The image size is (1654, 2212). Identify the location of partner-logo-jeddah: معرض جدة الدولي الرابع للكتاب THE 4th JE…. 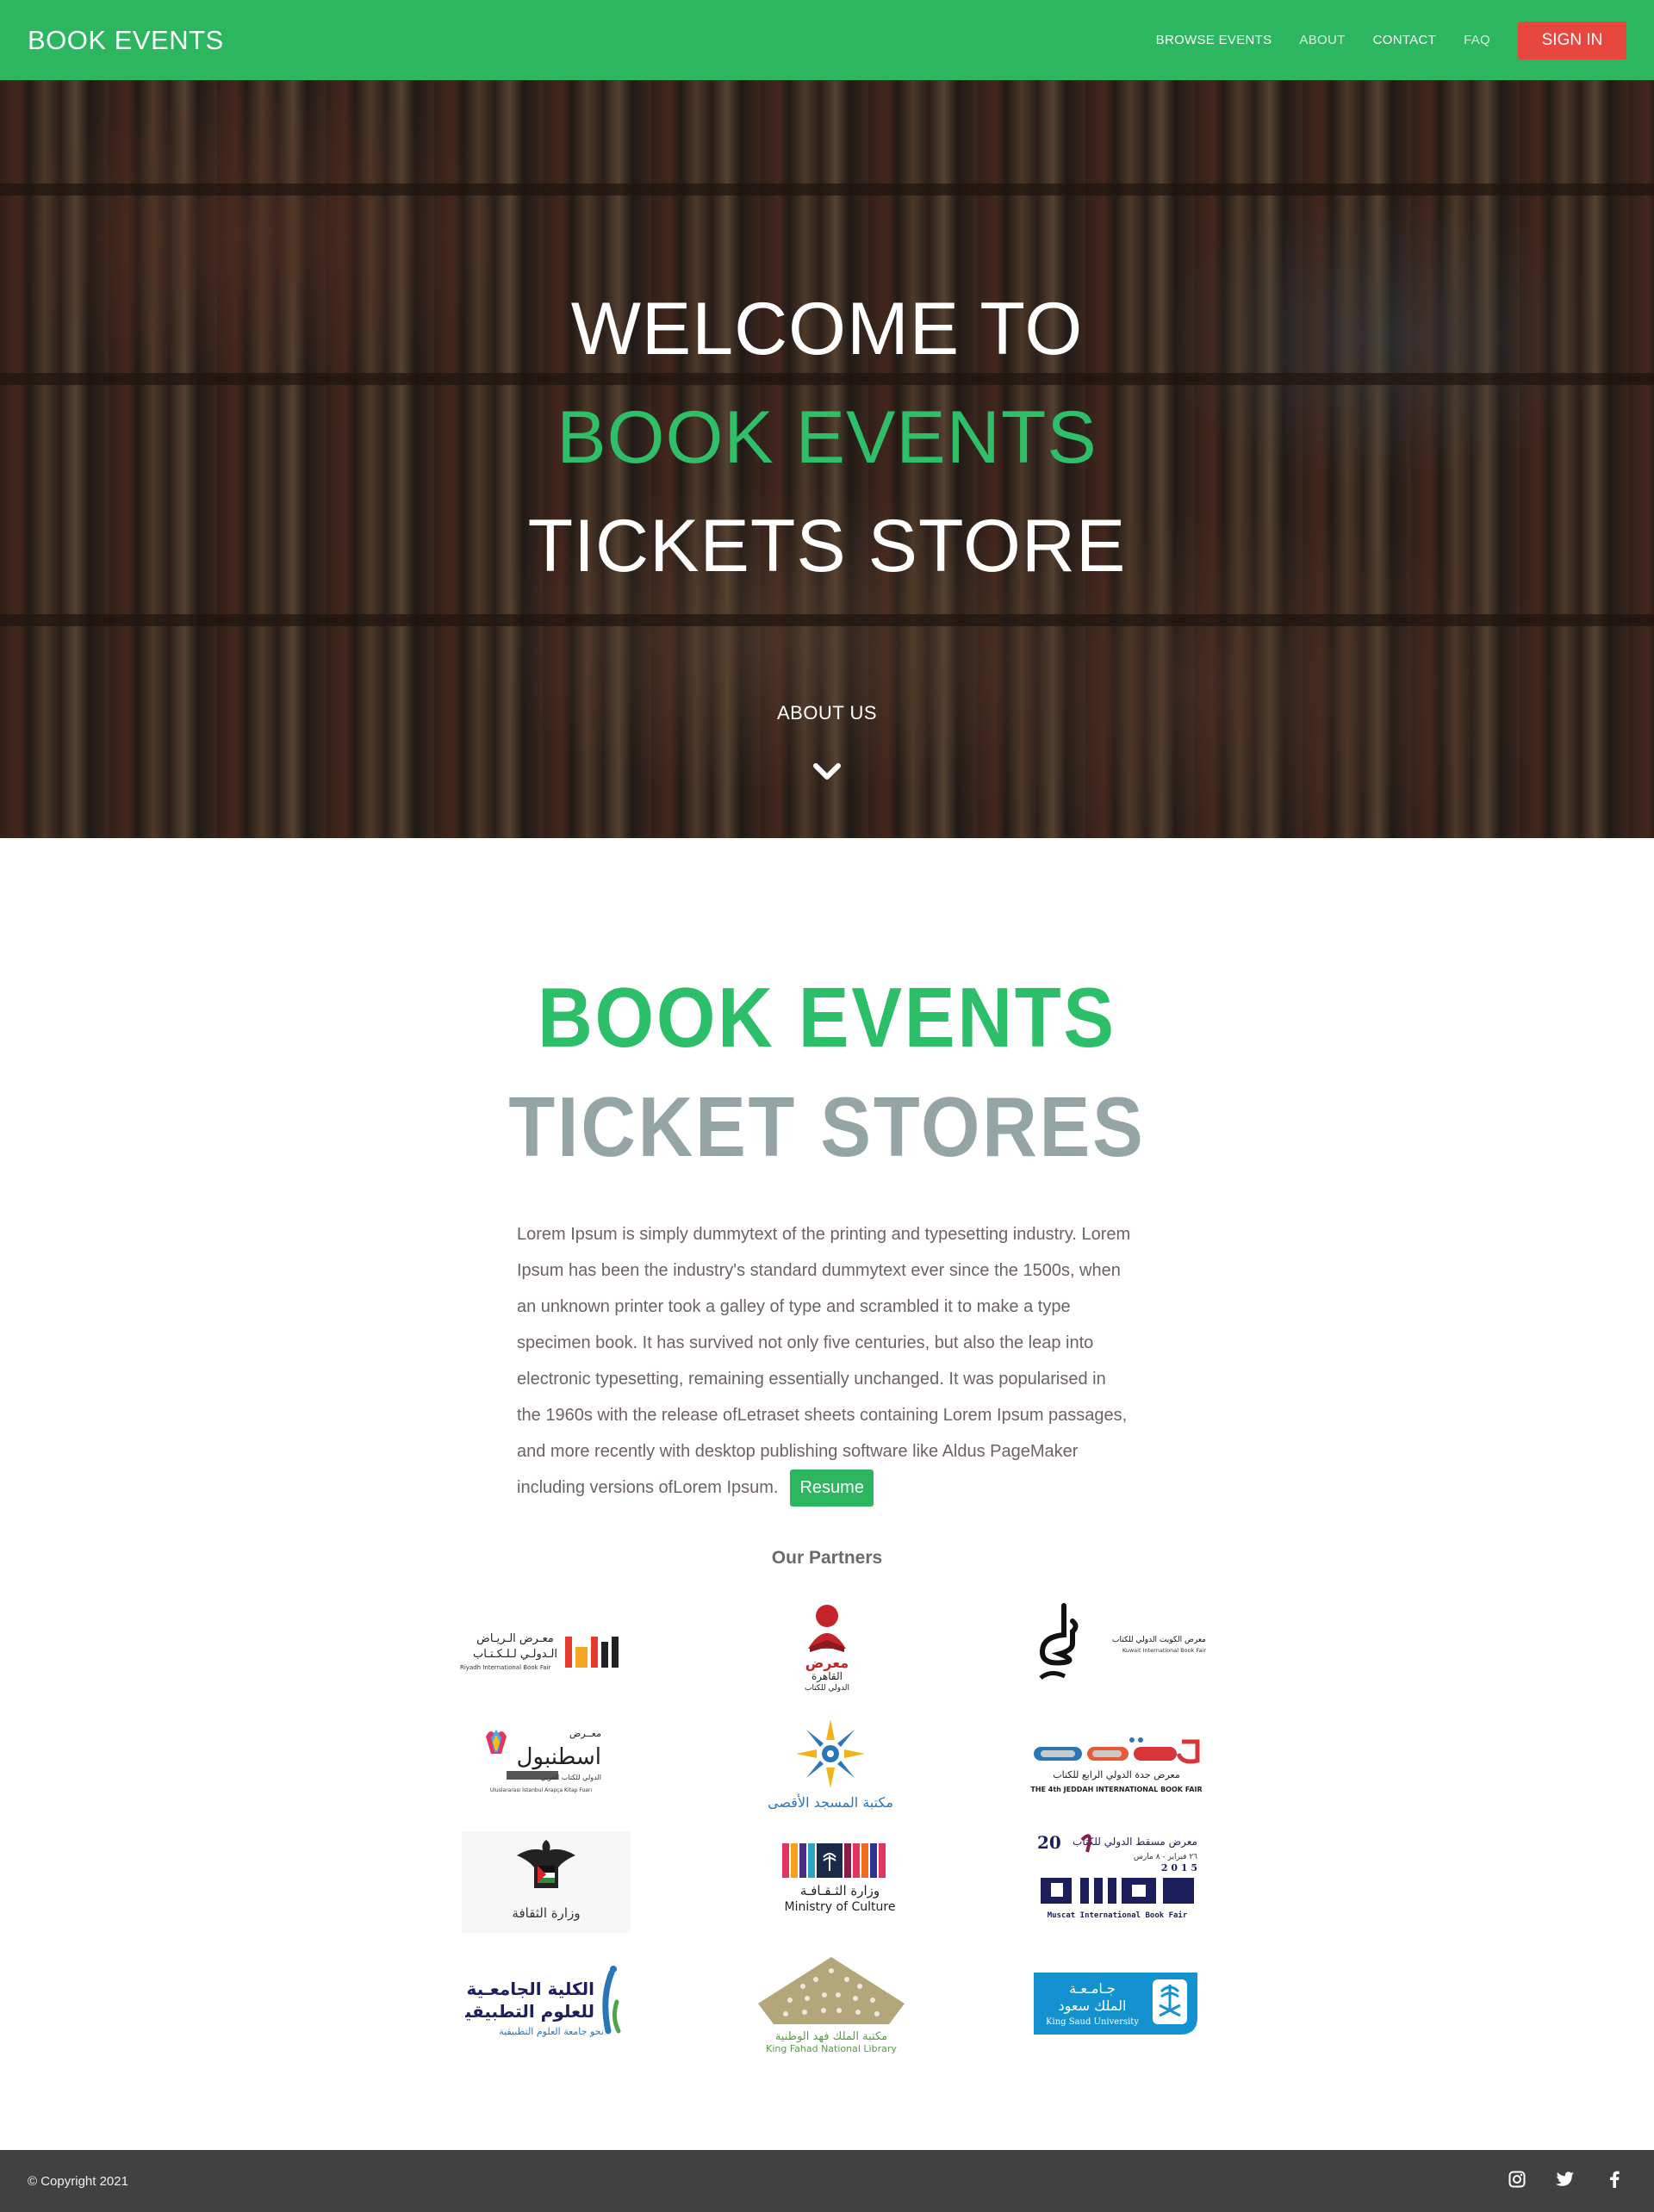
(1116, 1768).